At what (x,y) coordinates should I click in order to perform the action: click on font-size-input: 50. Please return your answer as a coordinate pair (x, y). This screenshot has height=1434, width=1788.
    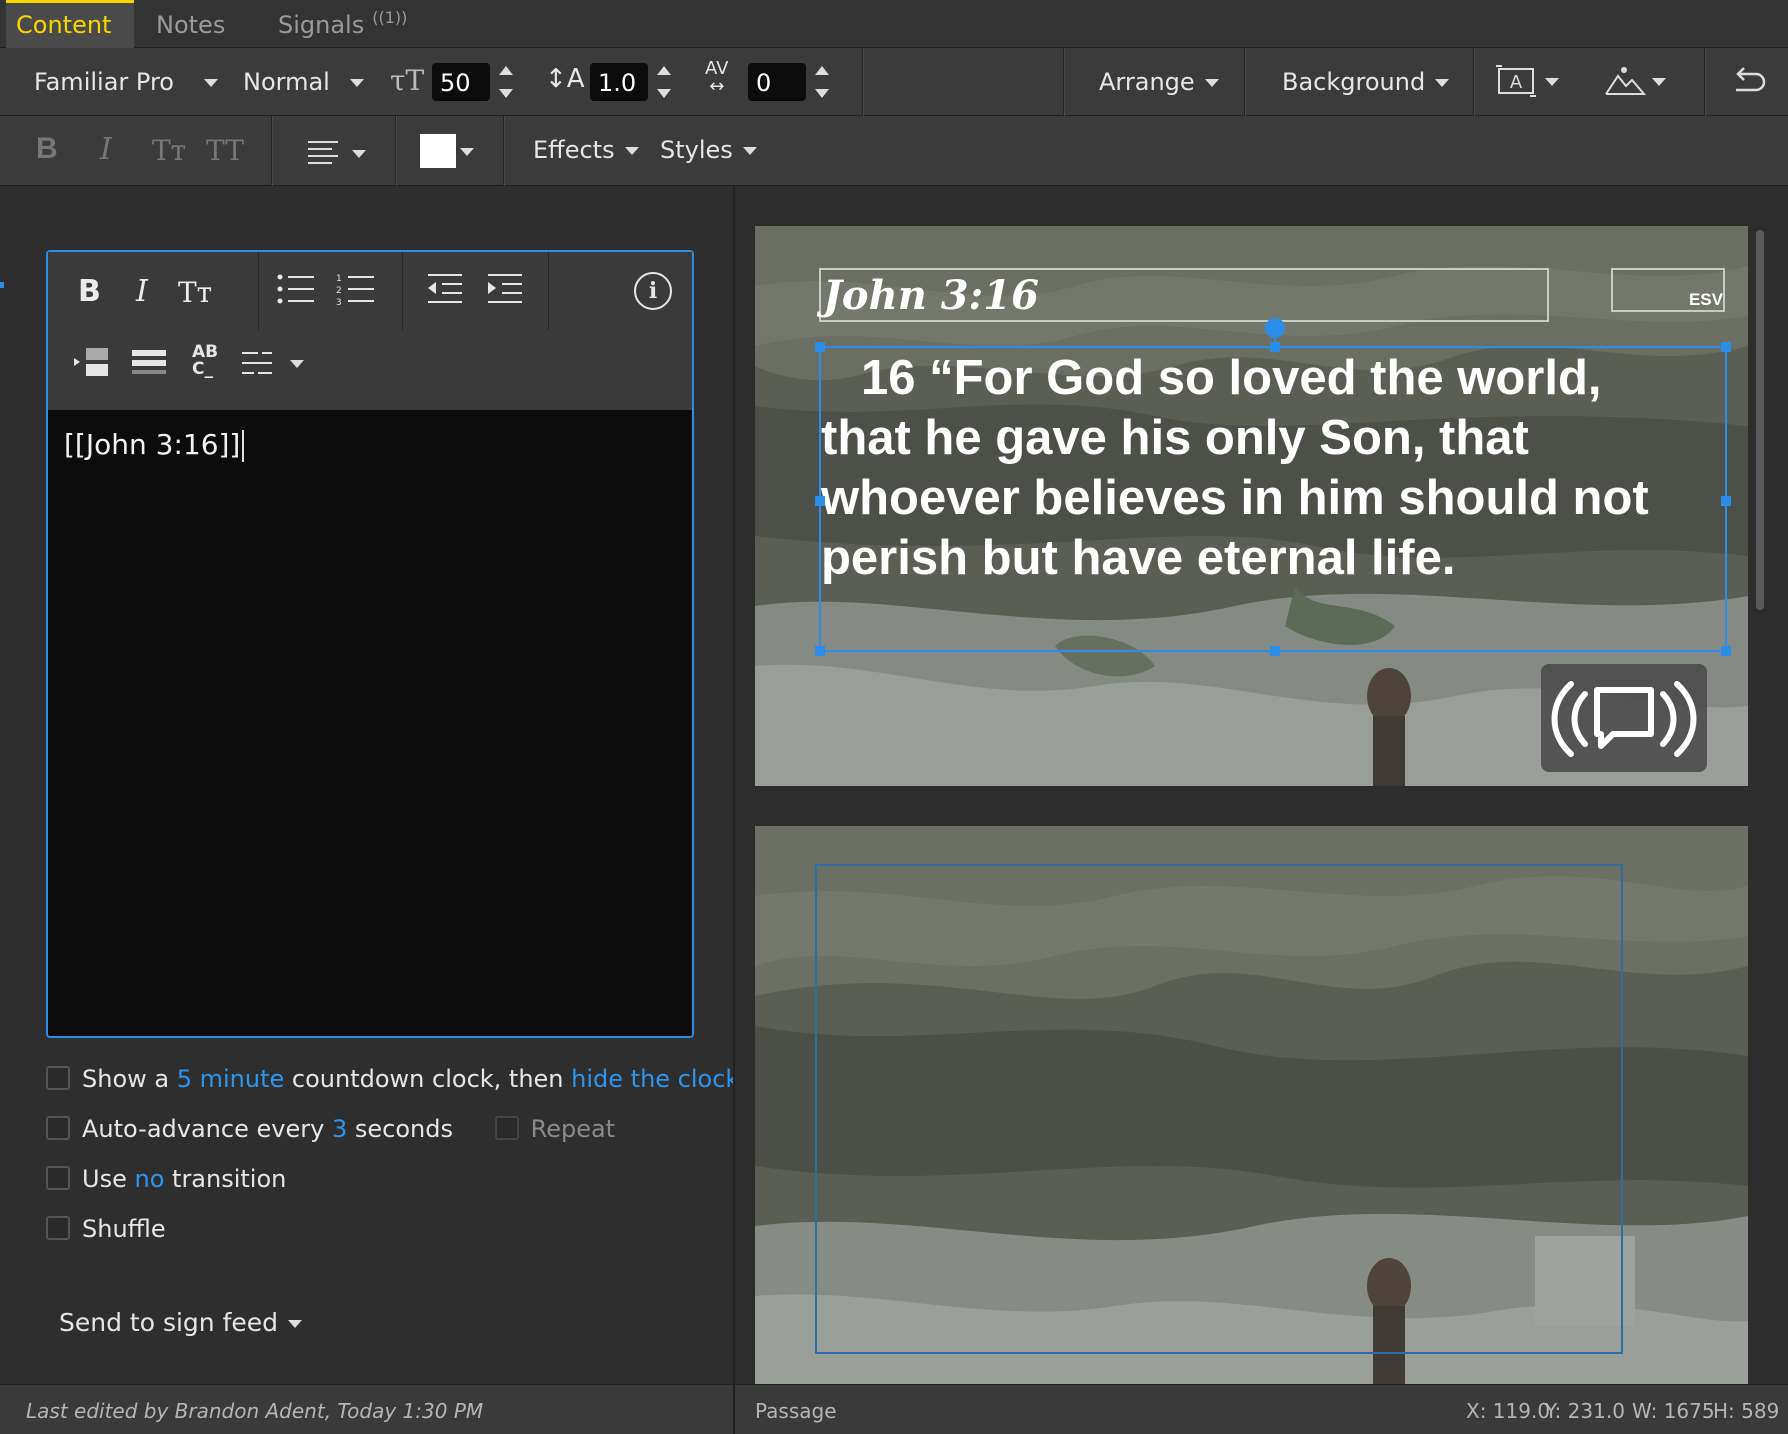
    Looking at the image, I should click on (461, 82).